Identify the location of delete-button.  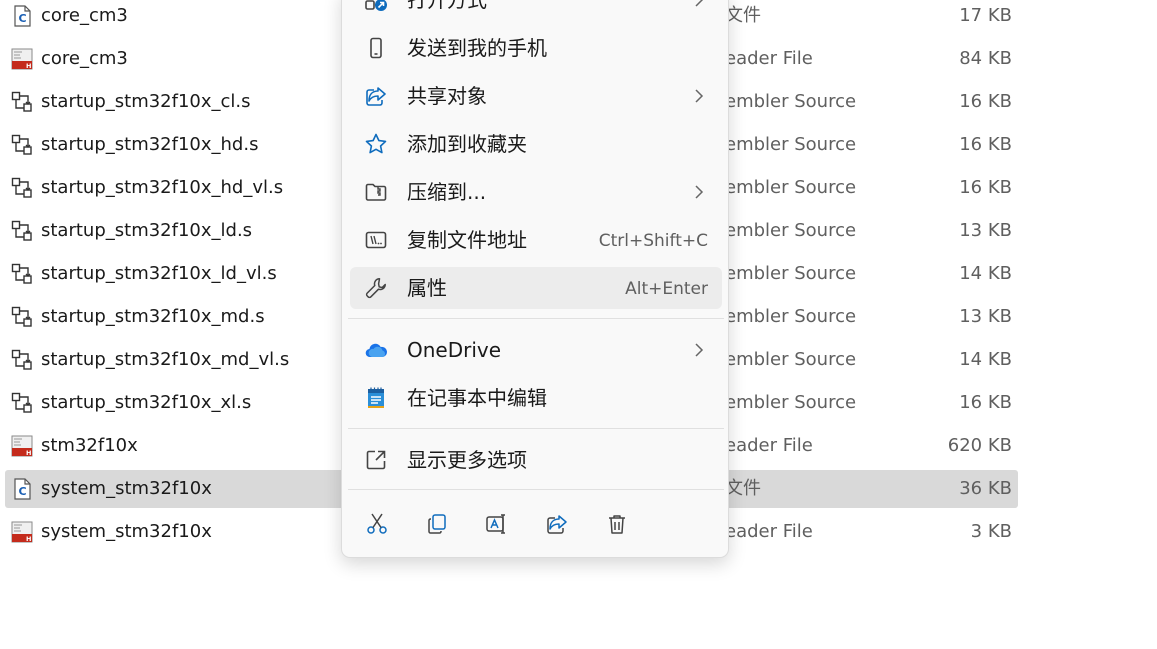
(617, 524).